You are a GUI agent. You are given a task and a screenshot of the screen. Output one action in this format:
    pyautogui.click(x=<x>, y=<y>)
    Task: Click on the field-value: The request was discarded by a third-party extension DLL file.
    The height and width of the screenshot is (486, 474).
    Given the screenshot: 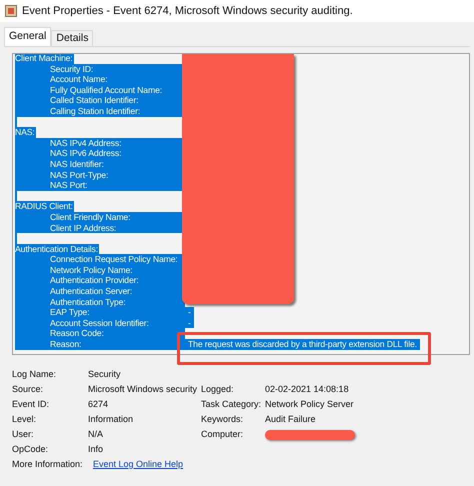 What is the action you would take?
    pyautogui.click(x=302, y=344)
    